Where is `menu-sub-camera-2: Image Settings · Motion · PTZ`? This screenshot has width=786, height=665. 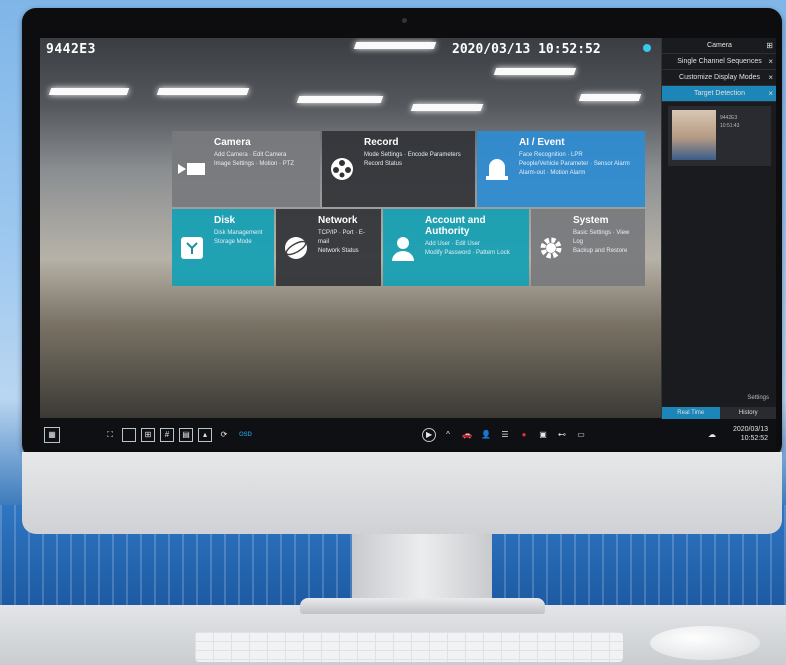 menu-sub-camera-2: Image Settings · Motion · PTZ is located at coordinates (254, 164).